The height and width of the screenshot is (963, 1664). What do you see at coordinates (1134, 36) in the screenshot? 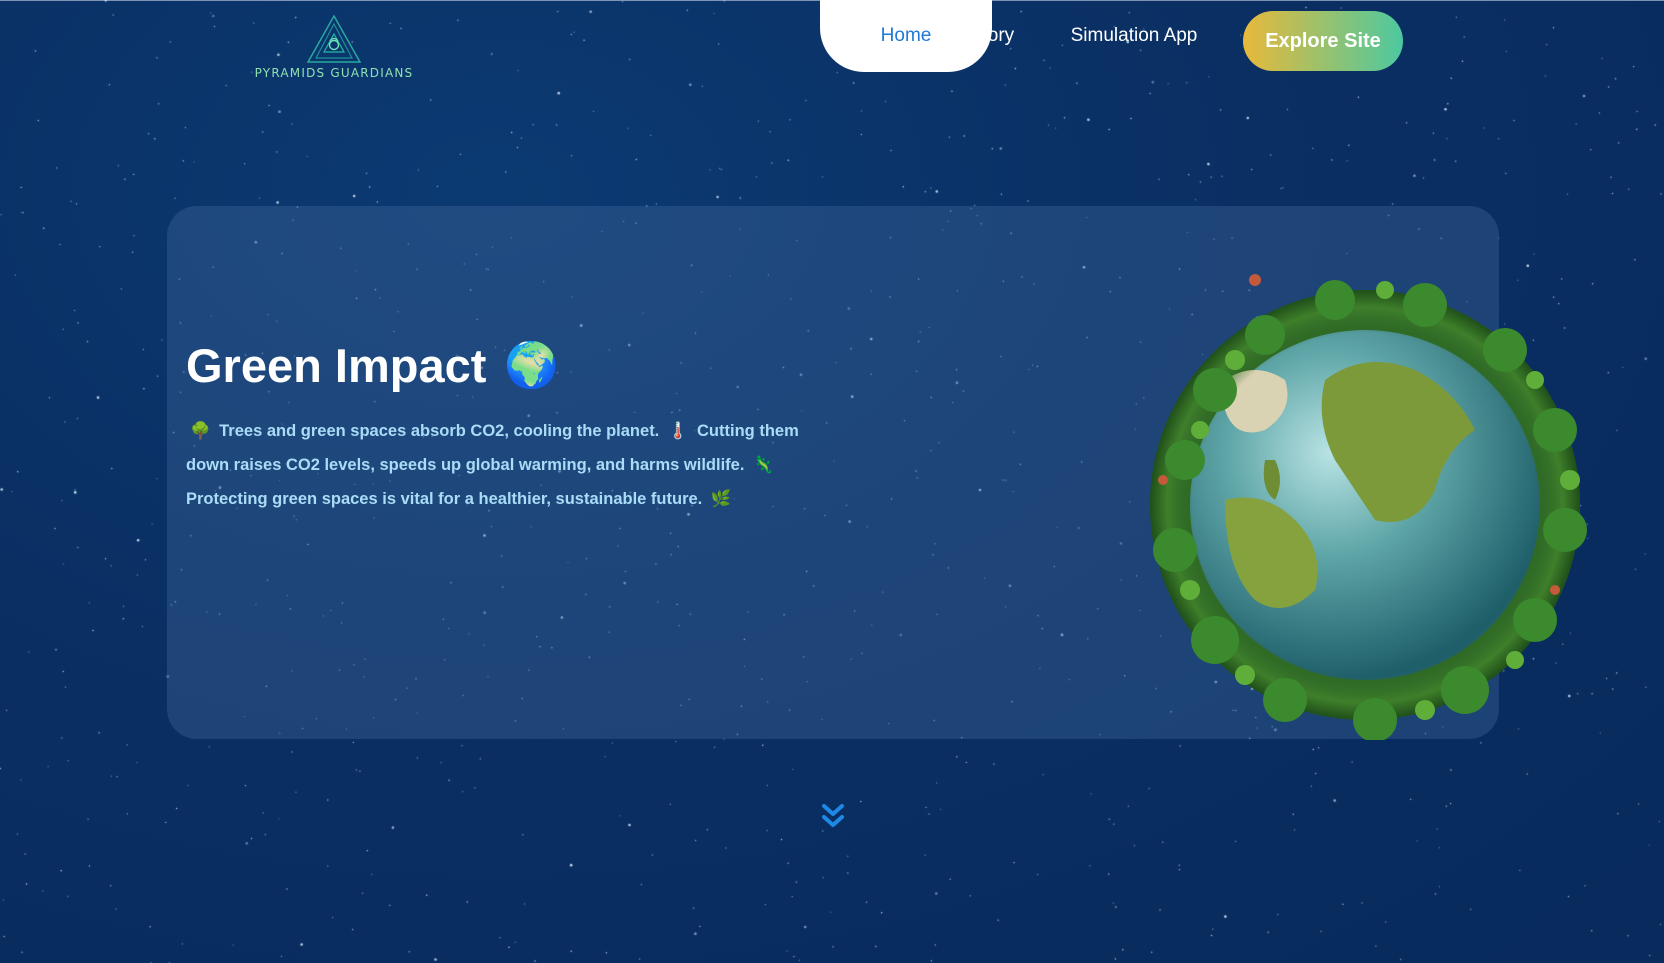
I see `nav-simulation-app: Simulation App` at bounding box center [1134, 36].